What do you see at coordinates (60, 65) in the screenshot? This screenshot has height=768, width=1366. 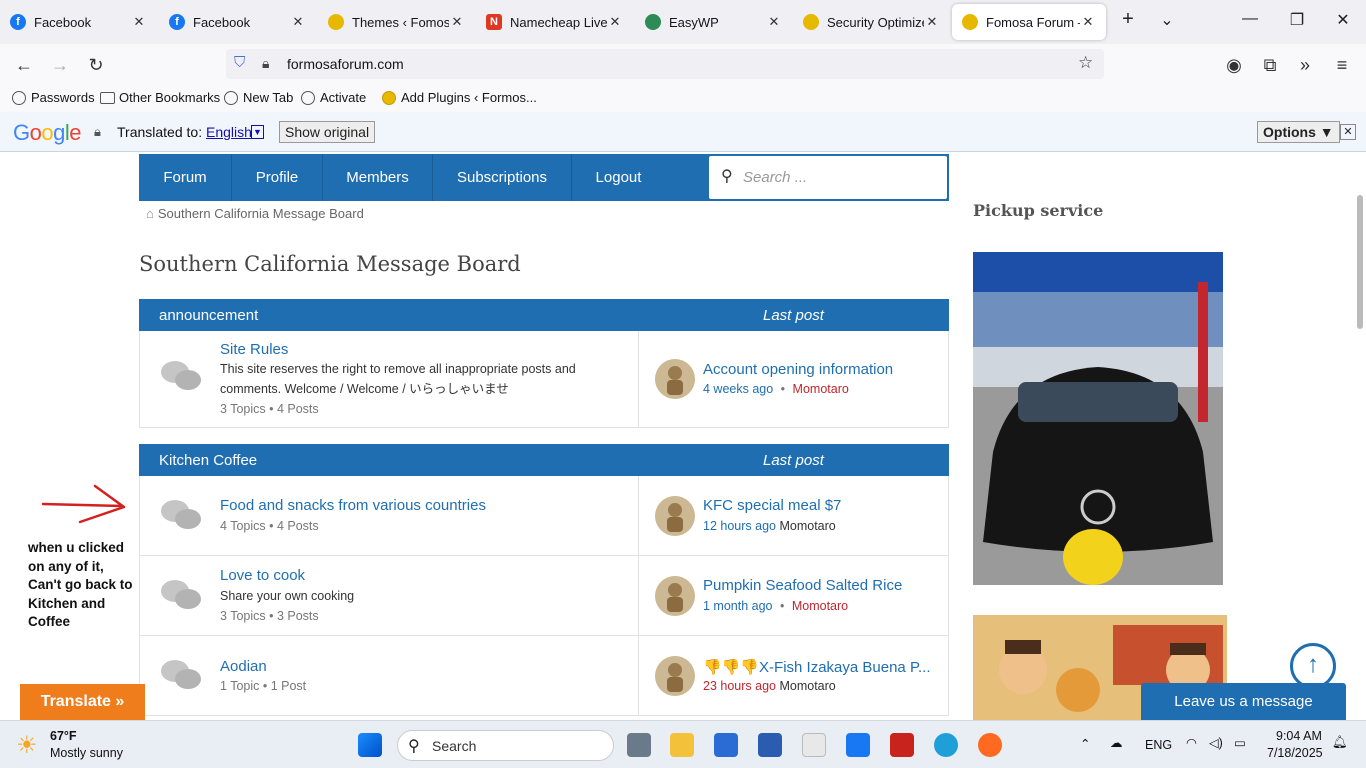 I see `forward-arrow-icon: →` at bounding box center [60, 65].